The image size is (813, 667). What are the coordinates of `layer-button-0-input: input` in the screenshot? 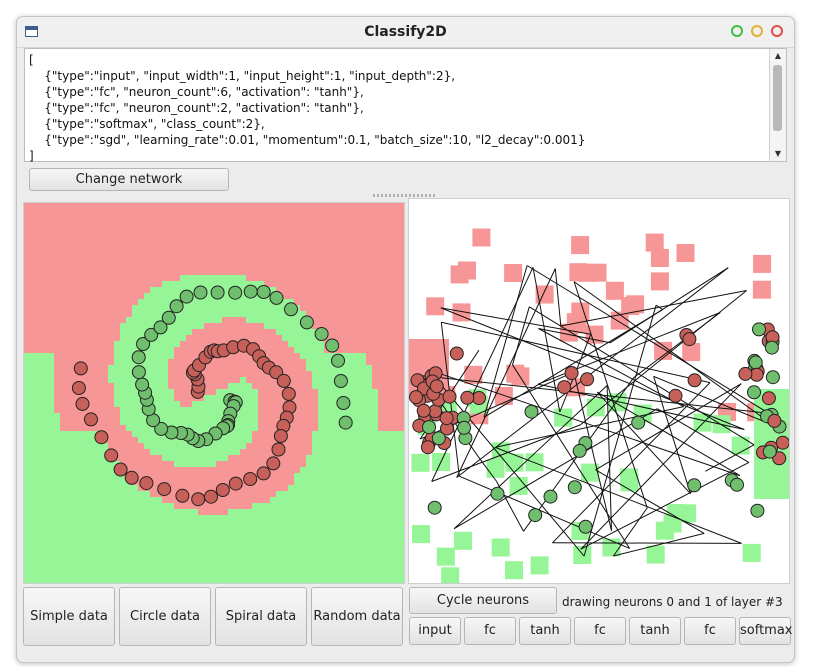 It's located at (435, 631).